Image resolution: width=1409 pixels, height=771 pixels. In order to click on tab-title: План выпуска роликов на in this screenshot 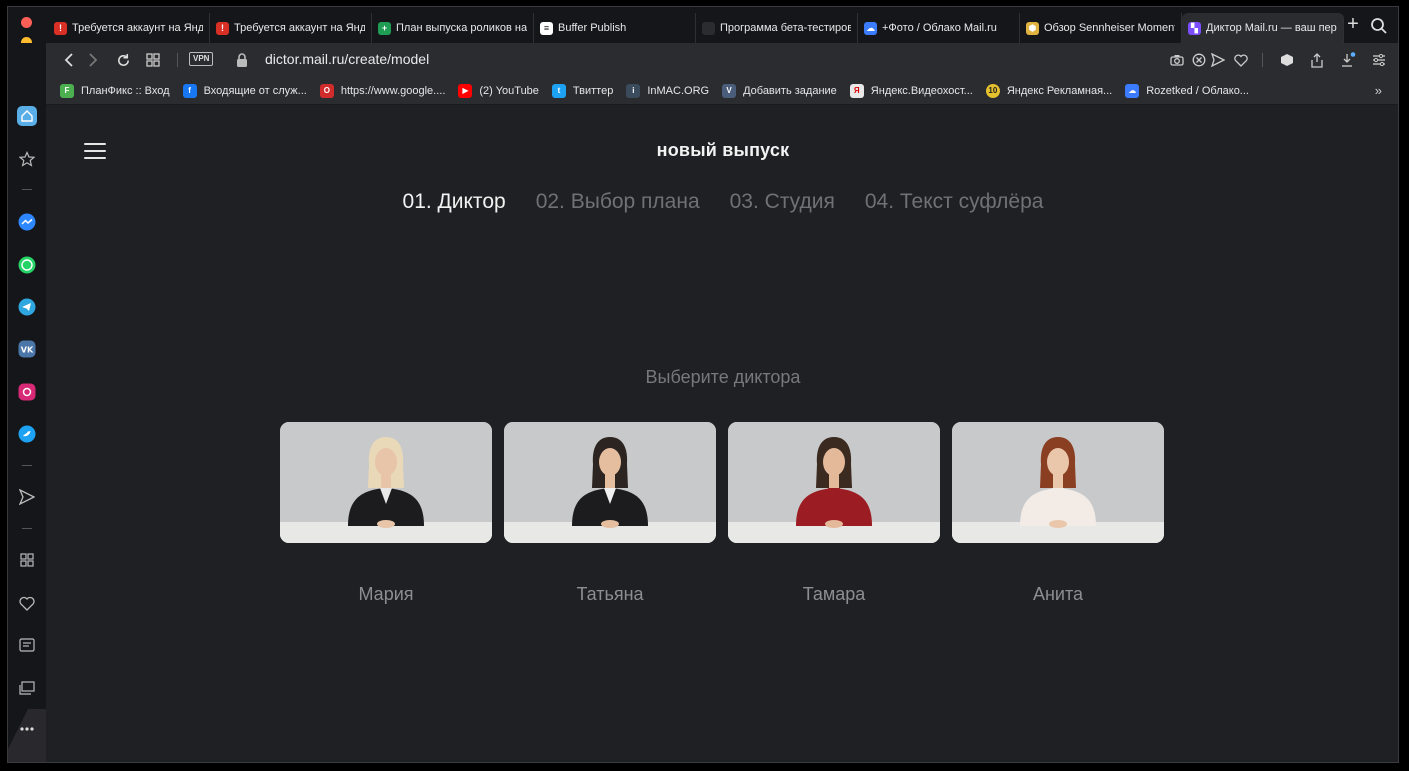, I will do `click(461, 28)`.